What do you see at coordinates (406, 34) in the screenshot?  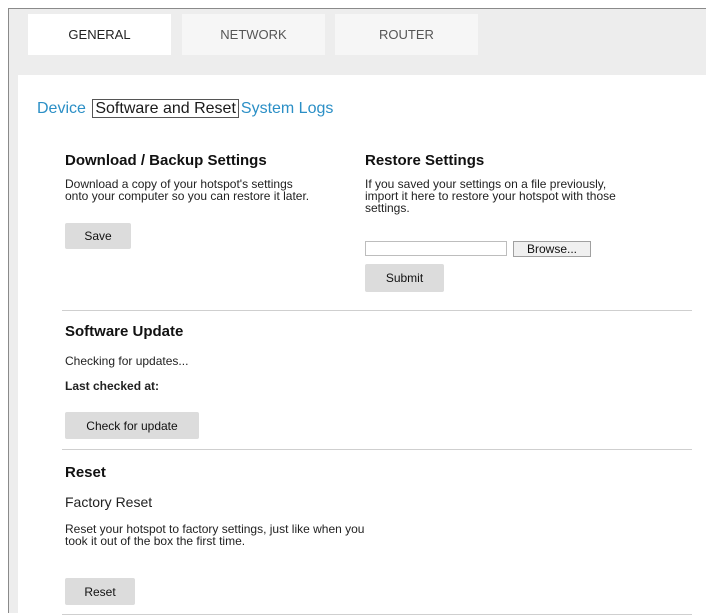 I see `tab-router: ROUTER` at bounding box center [406, 34].